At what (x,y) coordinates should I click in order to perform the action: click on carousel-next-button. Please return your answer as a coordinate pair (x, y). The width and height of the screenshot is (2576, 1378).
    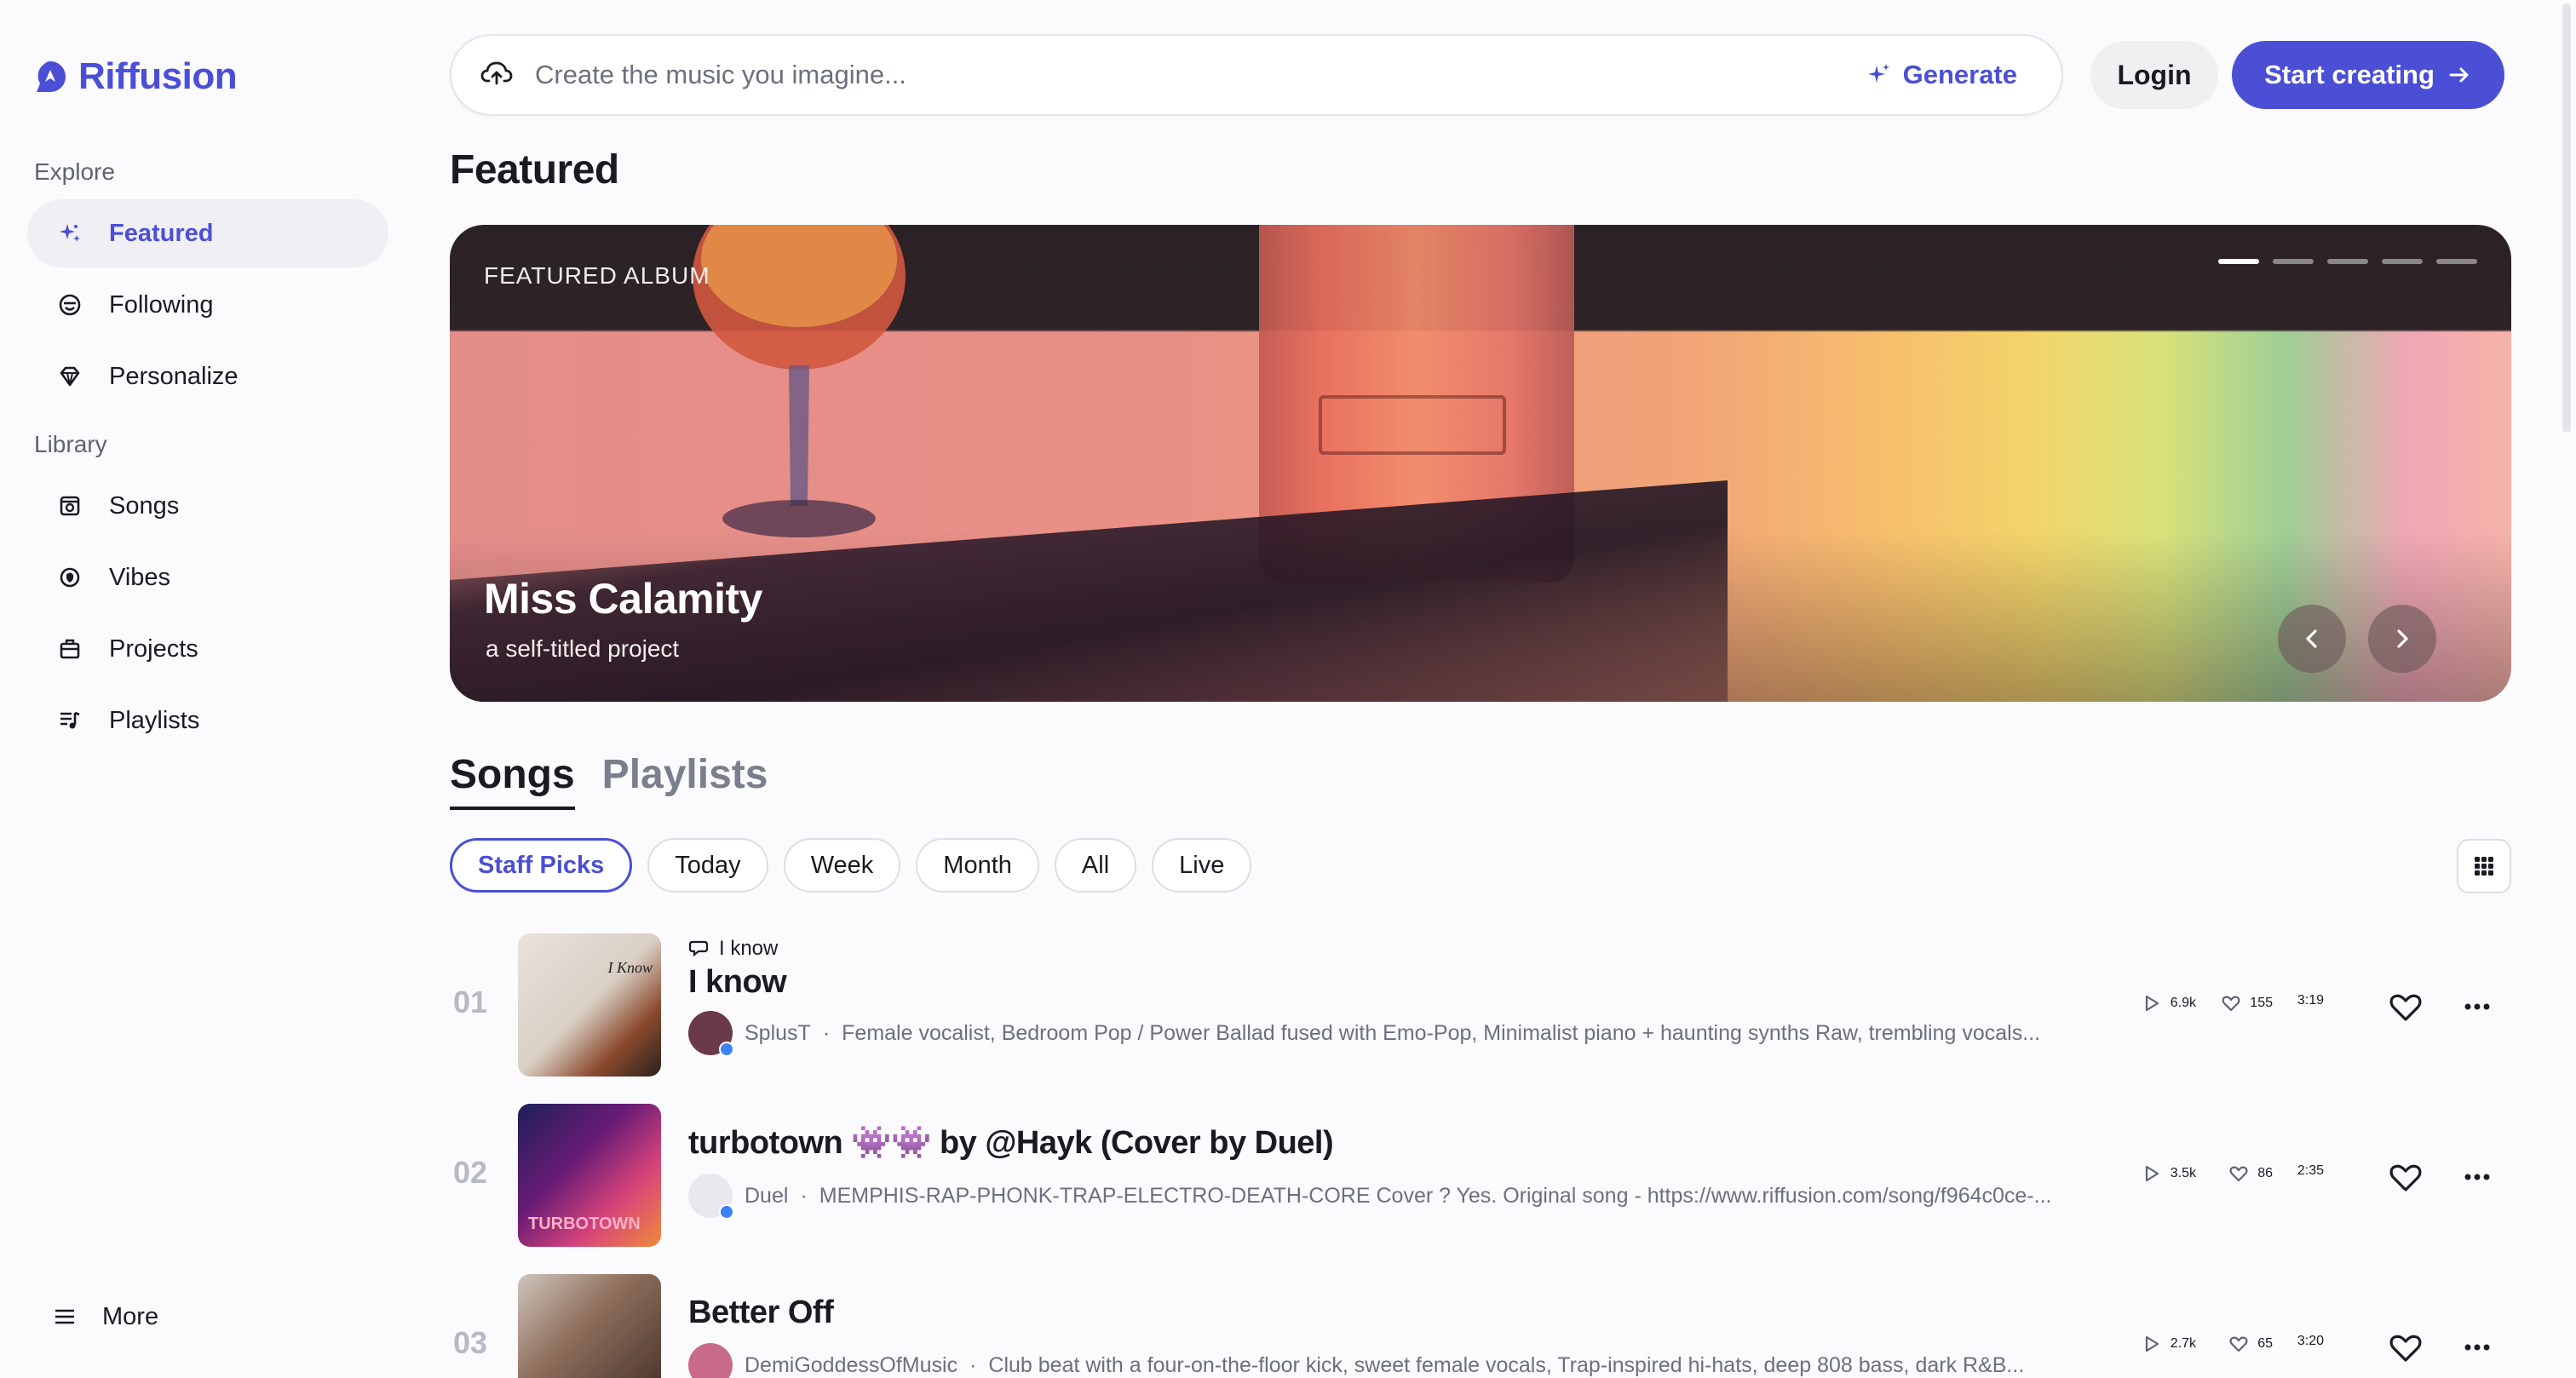
    Looking at the image, I should click on (2402, 639).